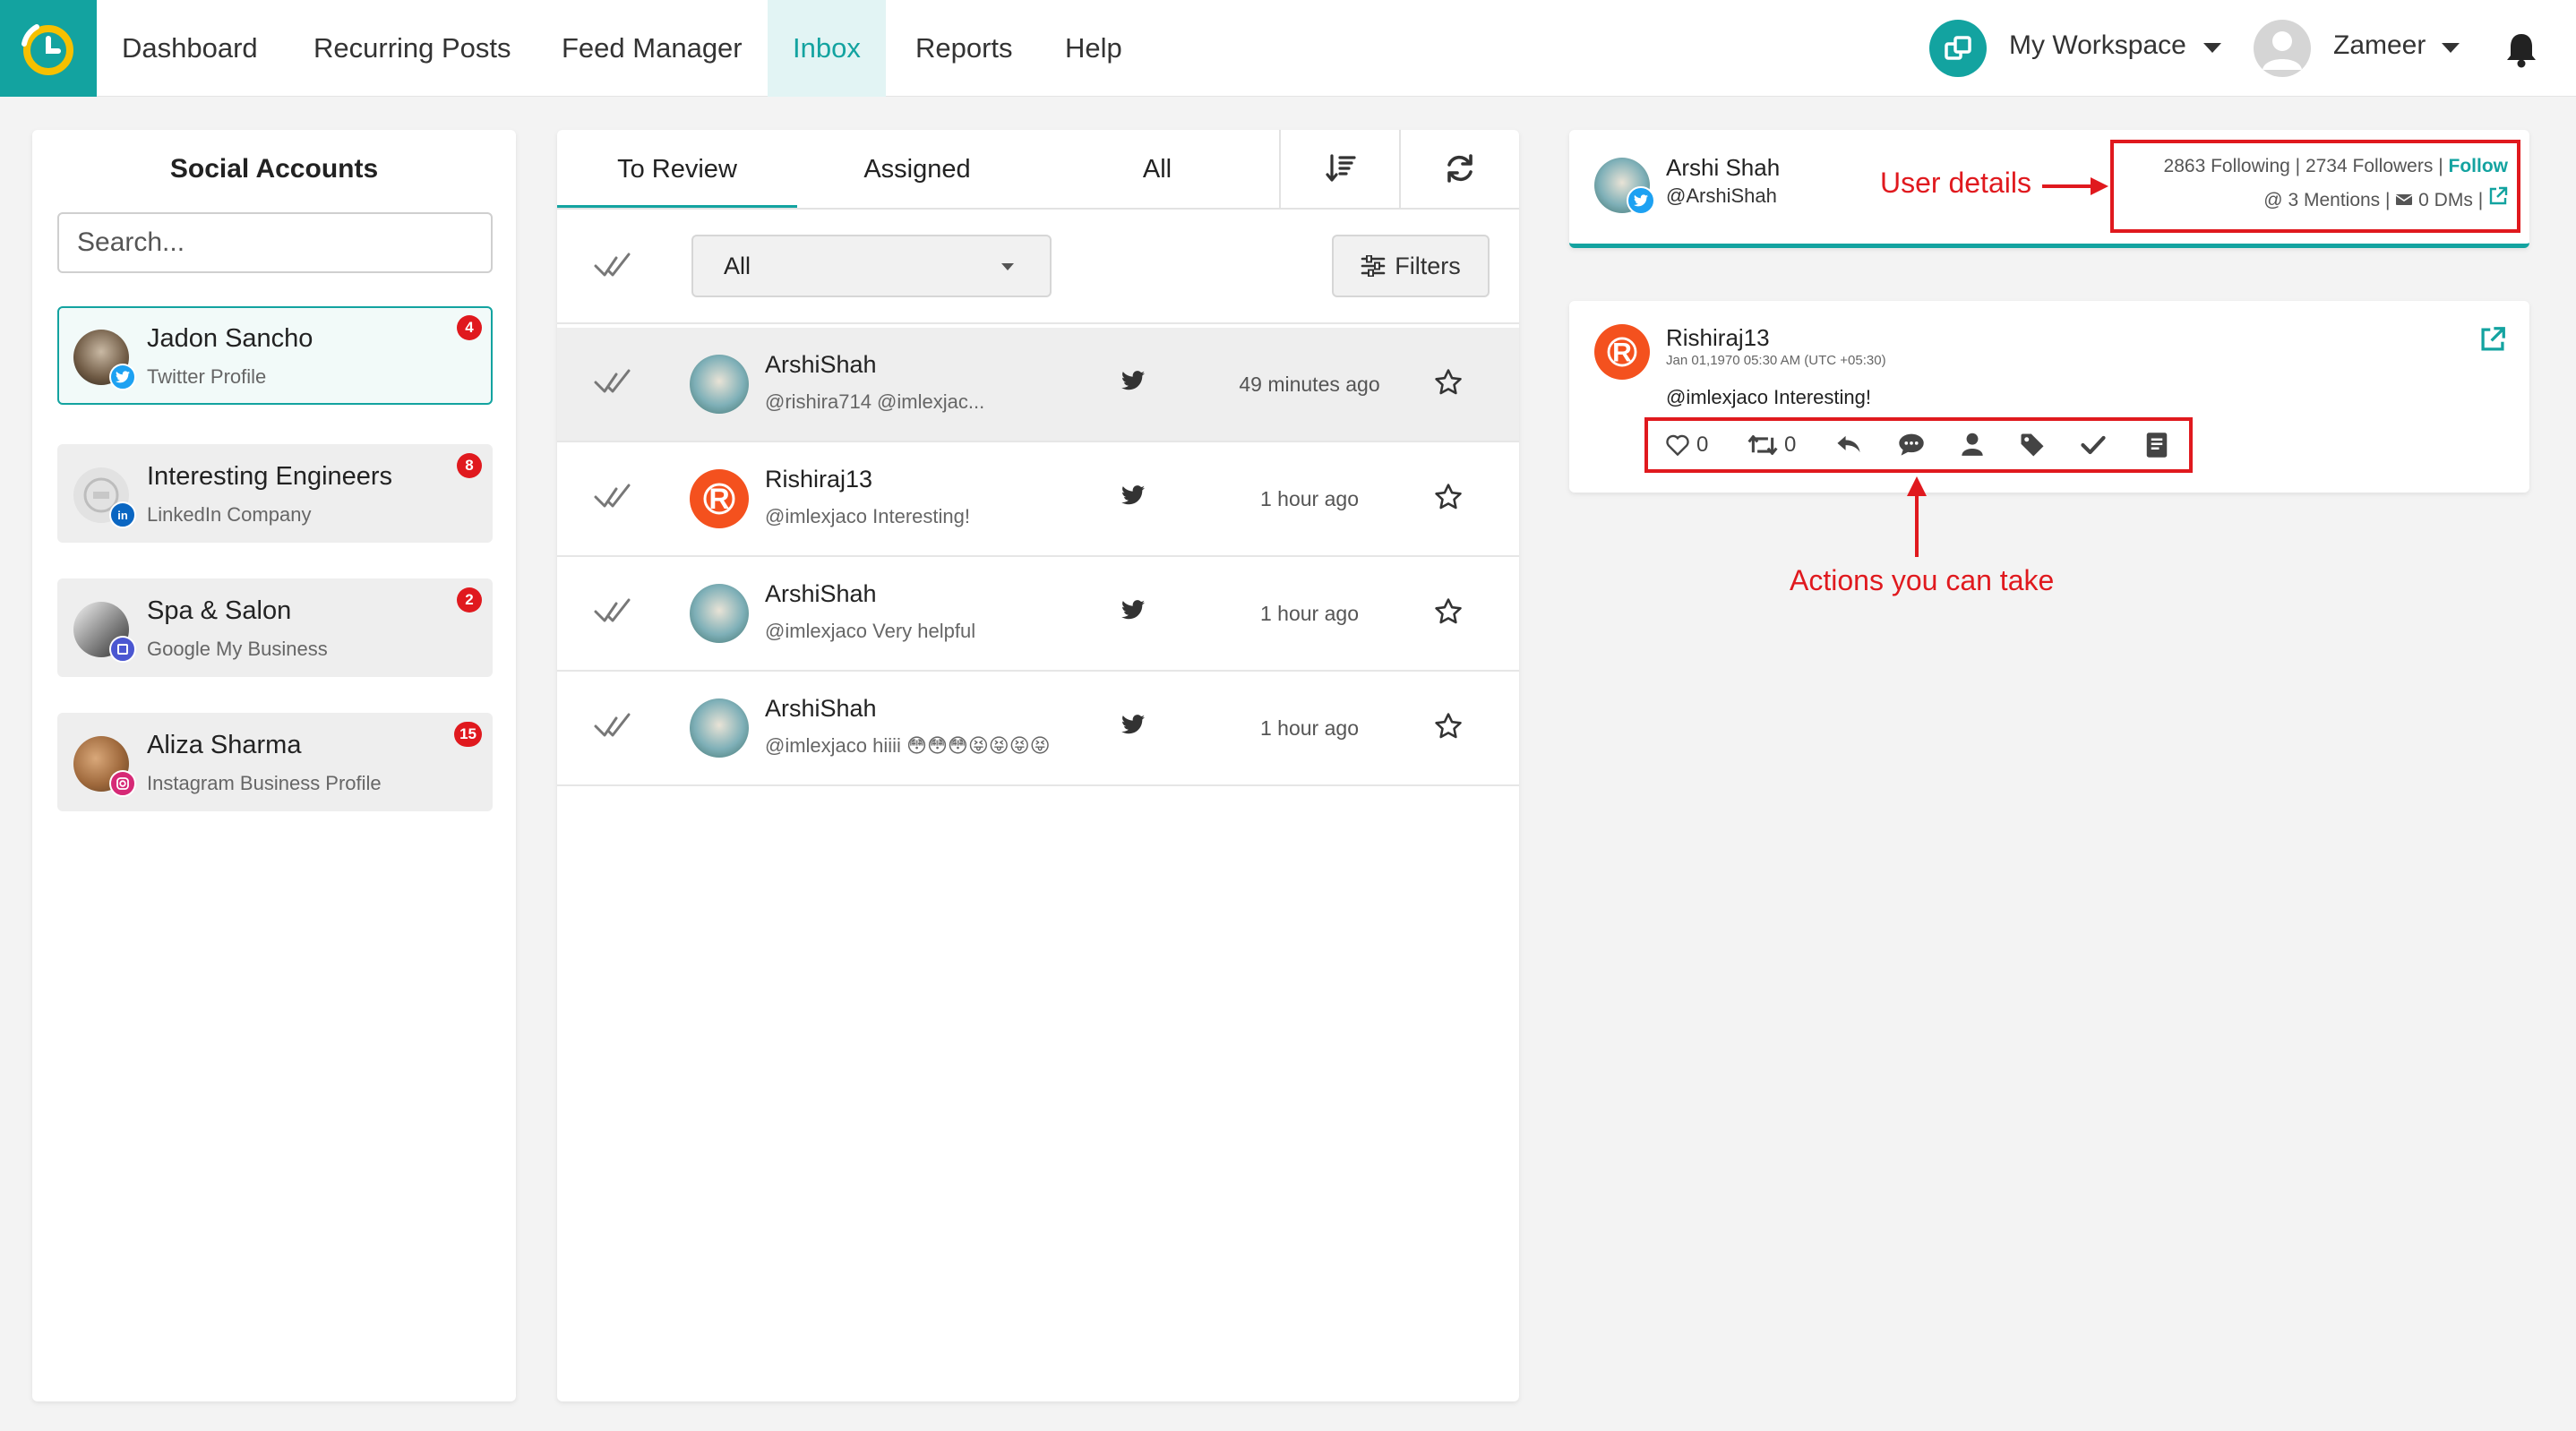  I want to click on like-button: 0, so click(1686, 445).